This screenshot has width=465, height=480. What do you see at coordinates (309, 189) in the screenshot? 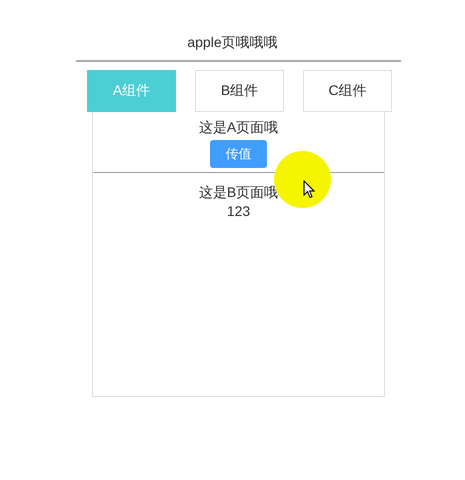
I see `cursor-icon` at bounding box center [309, 189].